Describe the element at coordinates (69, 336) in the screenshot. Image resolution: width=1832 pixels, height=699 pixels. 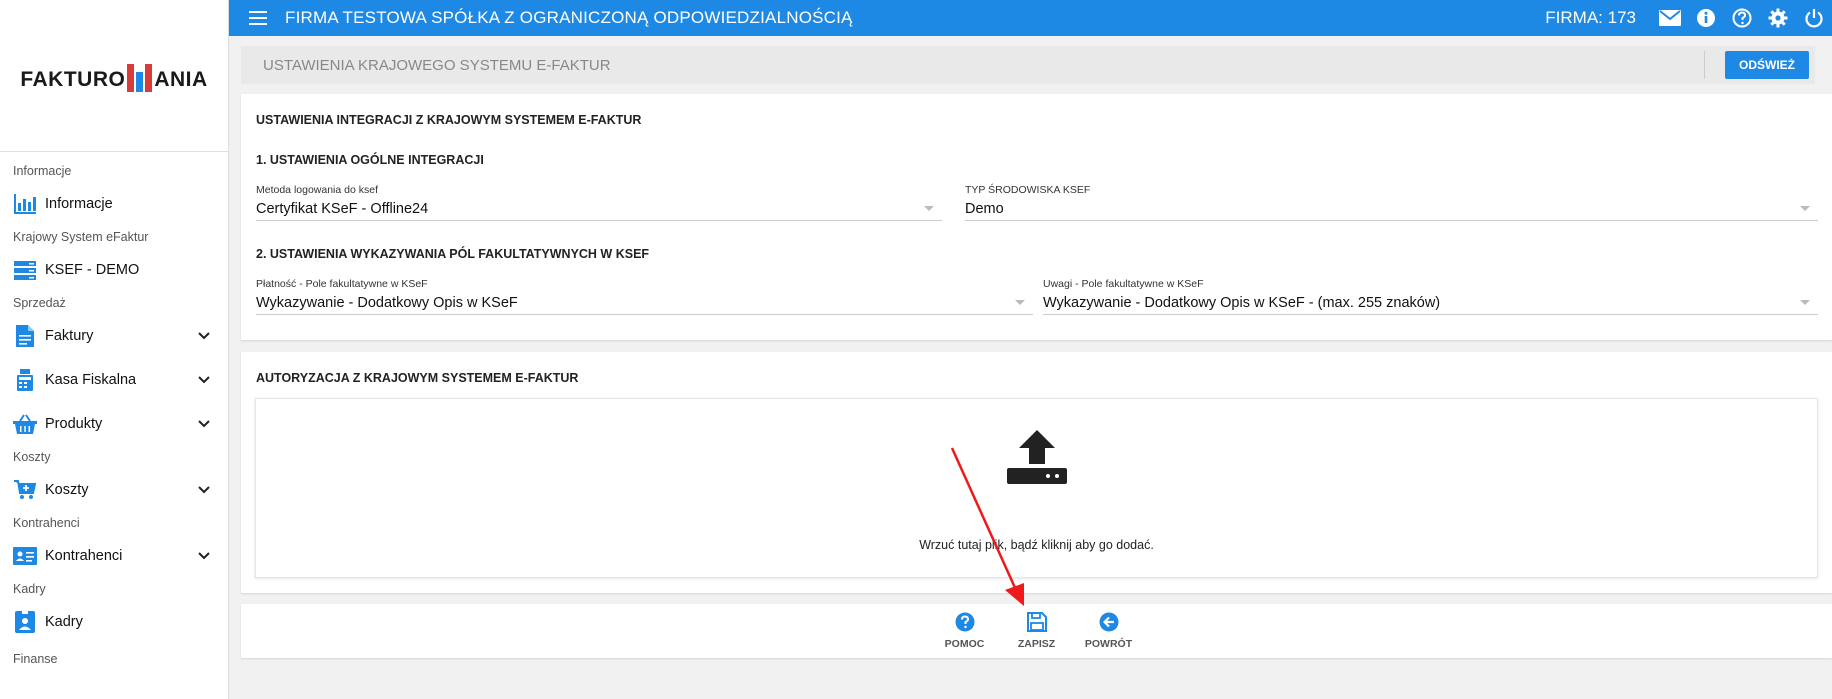
I see `sidebar-item-label: Faktury` at that location.